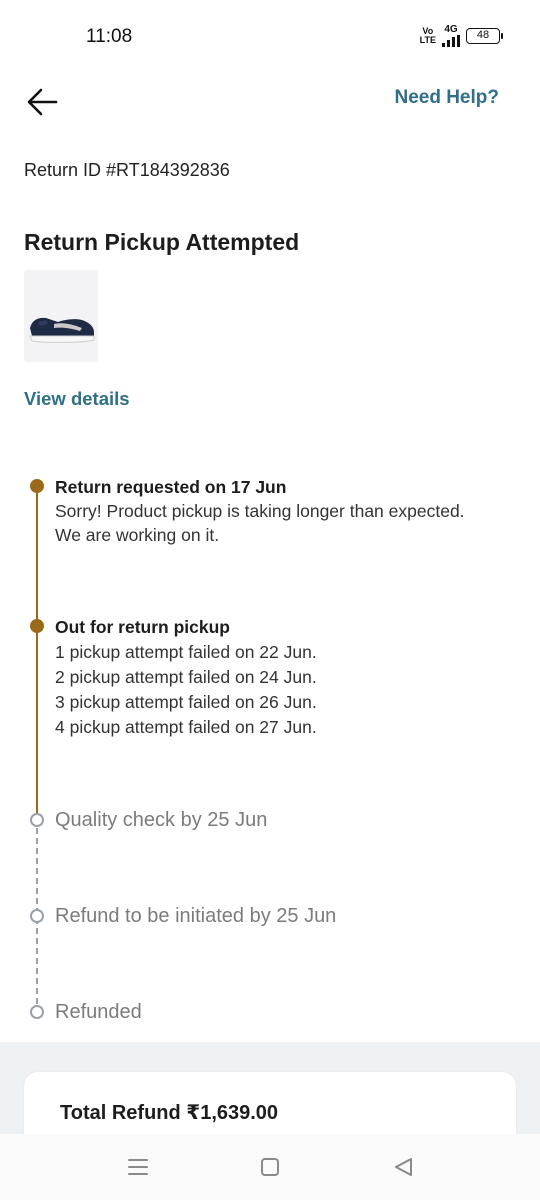  Describe the element at coordinates (142, 627) in the screenshot. I see `step-out-for-pickup: Out for return pickup` at that location.